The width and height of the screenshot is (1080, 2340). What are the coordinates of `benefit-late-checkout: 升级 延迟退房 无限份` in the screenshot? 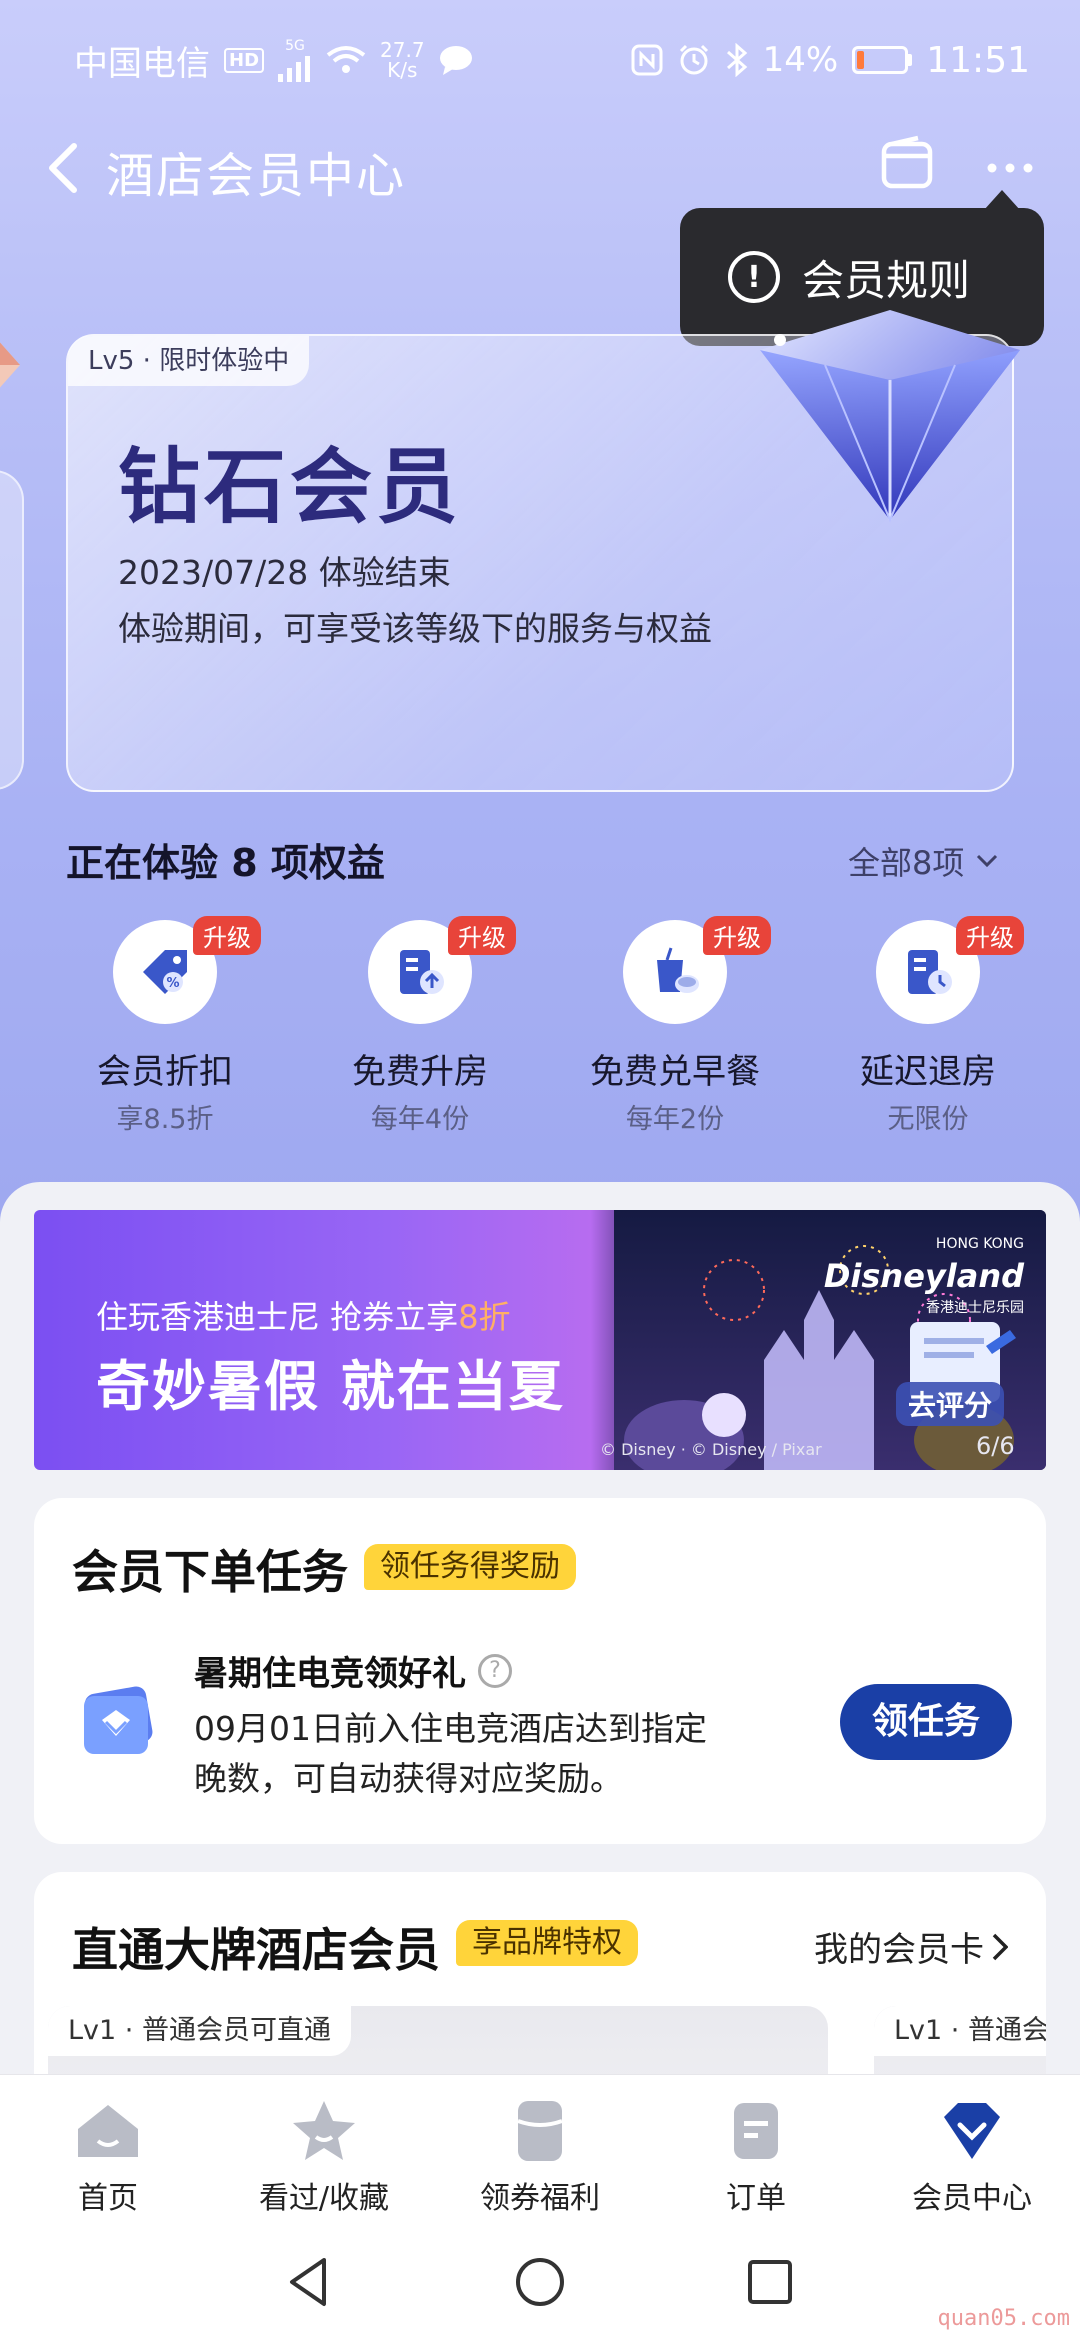 It's located at (928, 1026).